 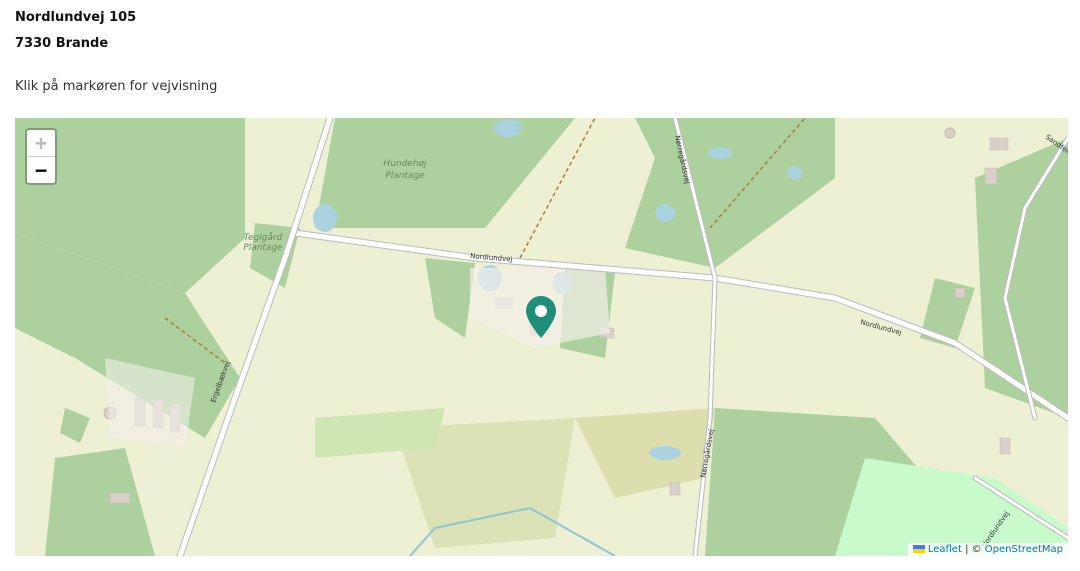 I want to click on label-hundehoj: Hundehøj, so click(x=405, y=164).